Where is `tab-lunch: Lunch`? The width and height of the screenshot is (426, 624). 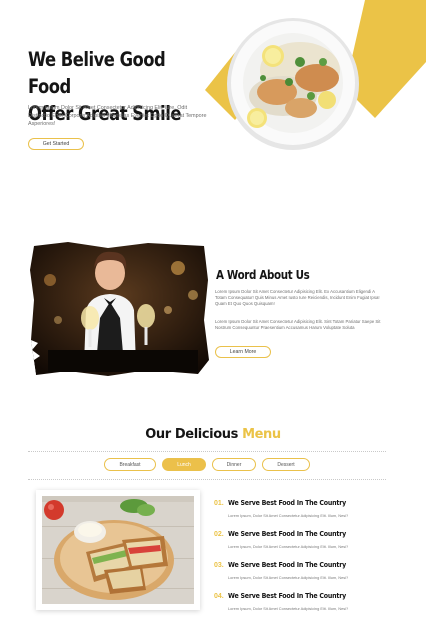 tab-lunch: Lunch is located at coordinates (184, 464).